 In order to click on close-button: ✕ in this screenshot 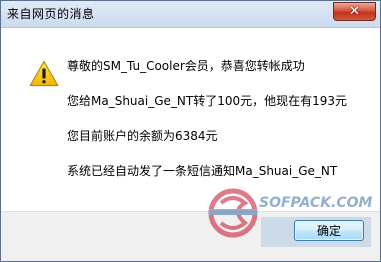, I will do `click(354, 11)`.